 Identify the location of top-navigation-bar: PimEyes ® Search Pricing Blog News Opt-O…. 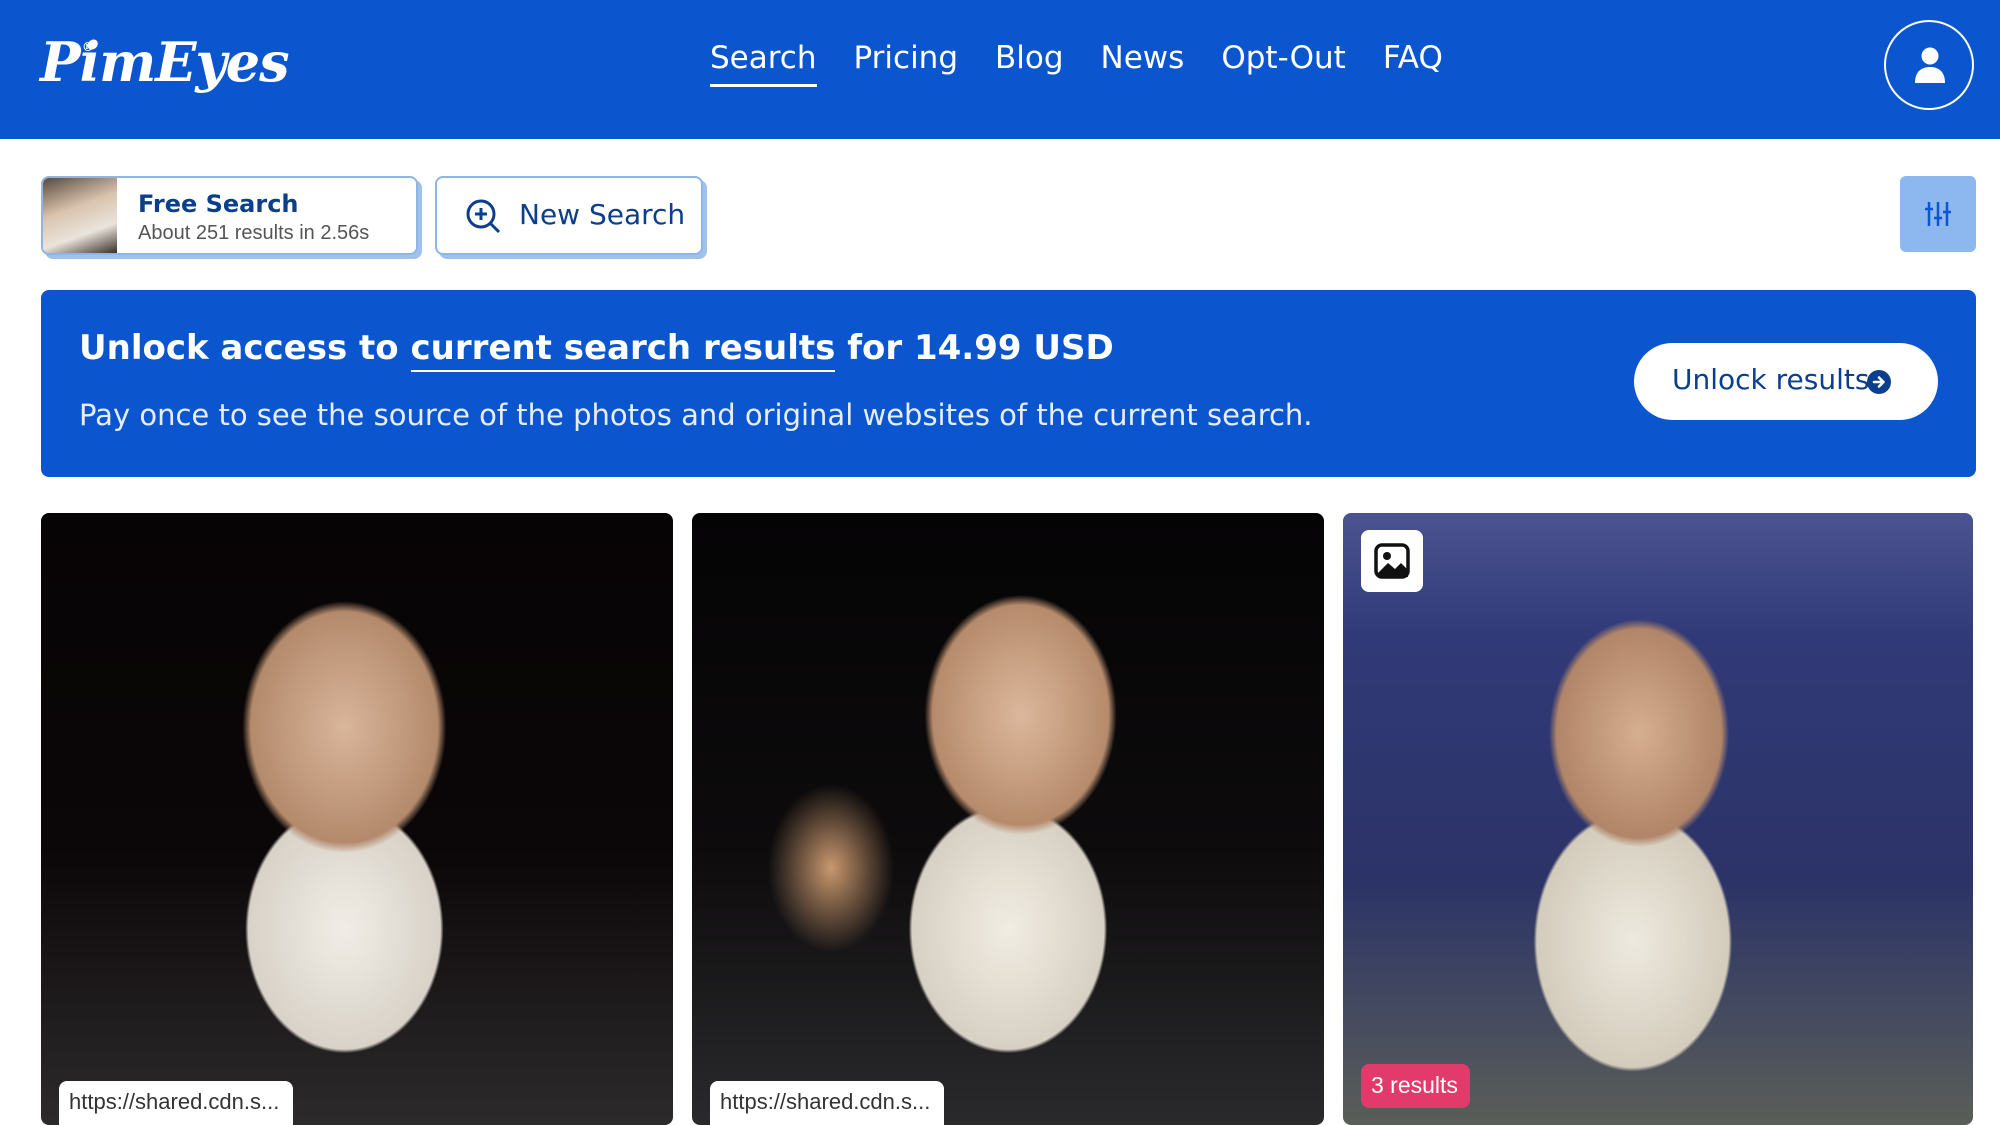
(1000, 69).